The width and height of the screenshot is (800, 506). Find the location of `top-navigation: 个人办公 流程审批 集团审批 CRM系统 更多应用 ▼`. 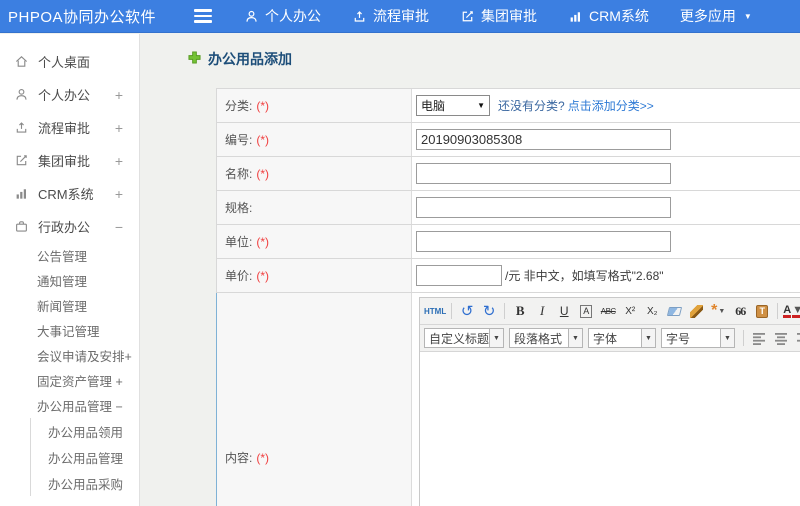

top-navigation: 个人办公 流程审批 集团审批 CRM系统 更多应用 ▼ is located at coordinates (498, 16).